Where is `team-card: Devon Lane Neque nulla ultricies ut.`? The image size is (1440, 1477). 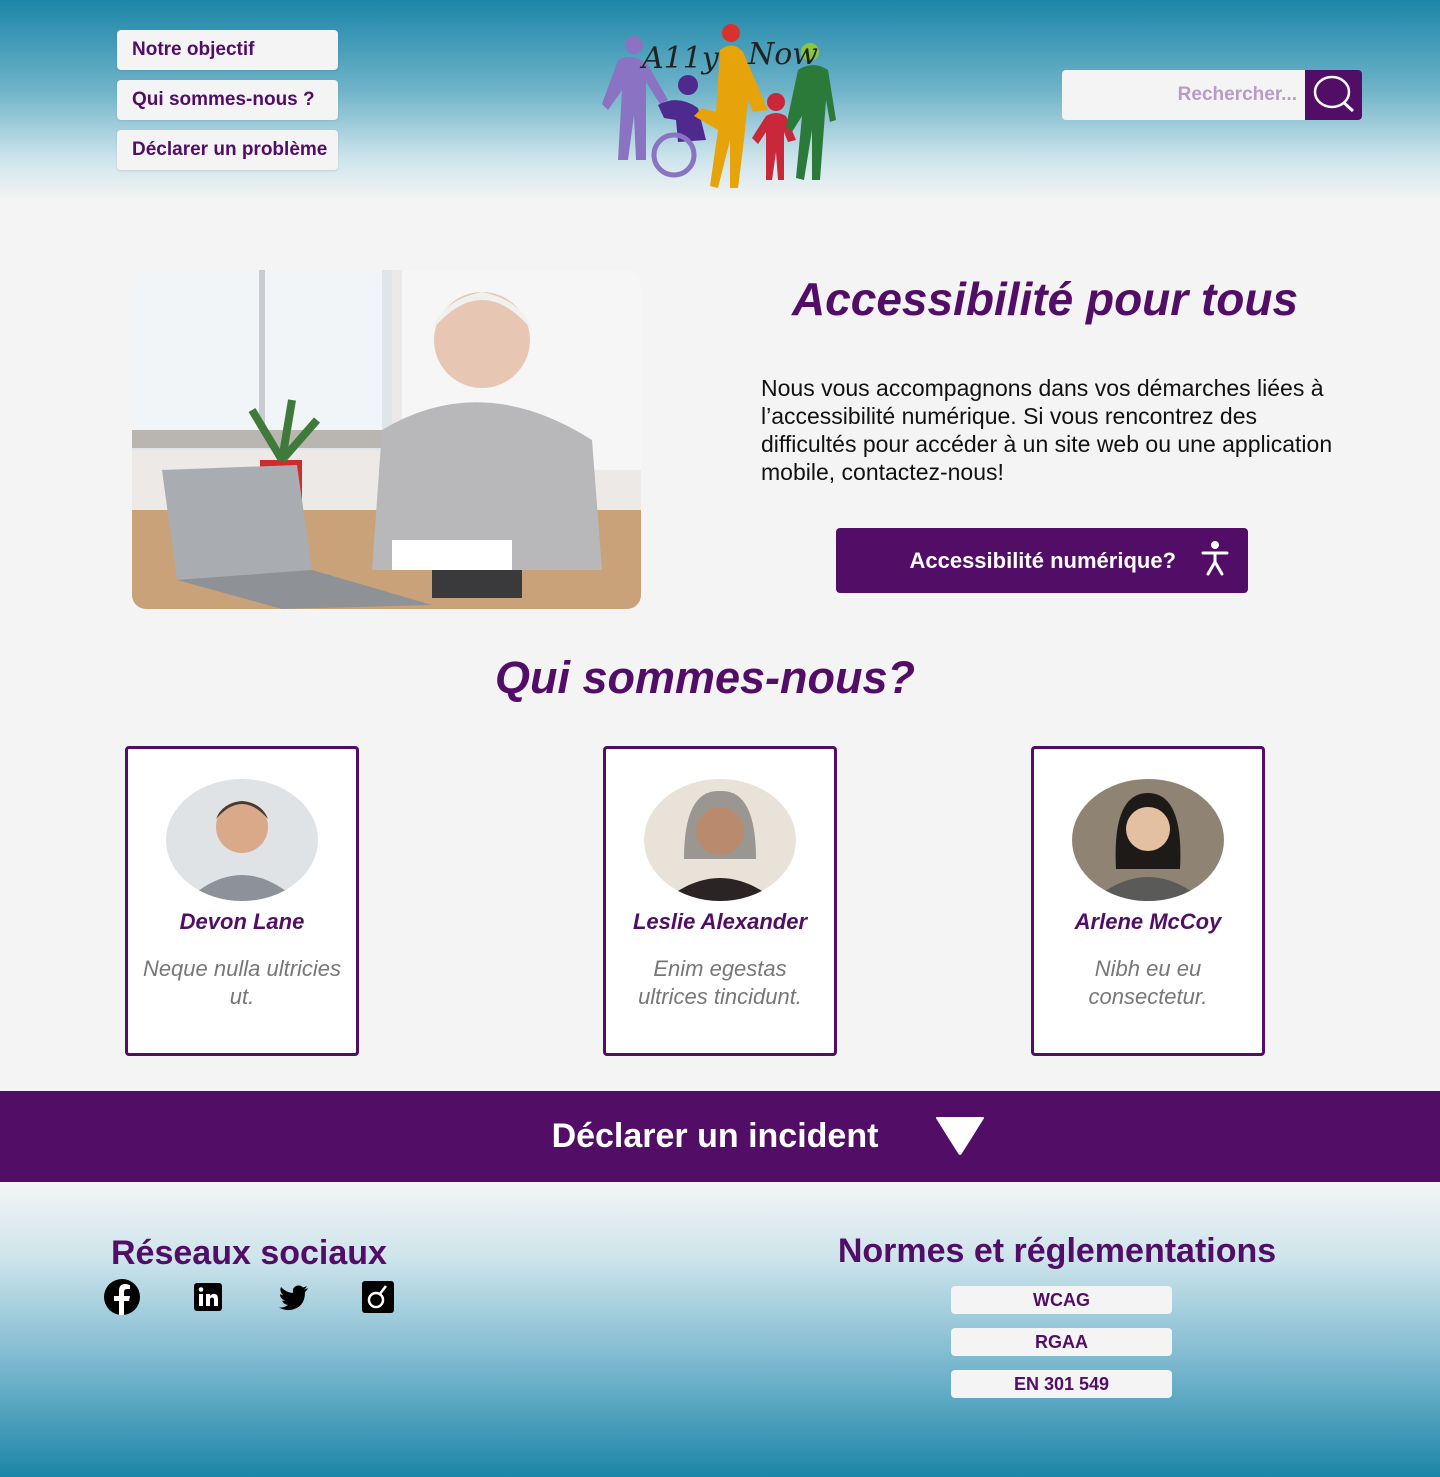
team-card: Devon Lane Neque nulla ultricies ut. is located at coordinates (242, 901).